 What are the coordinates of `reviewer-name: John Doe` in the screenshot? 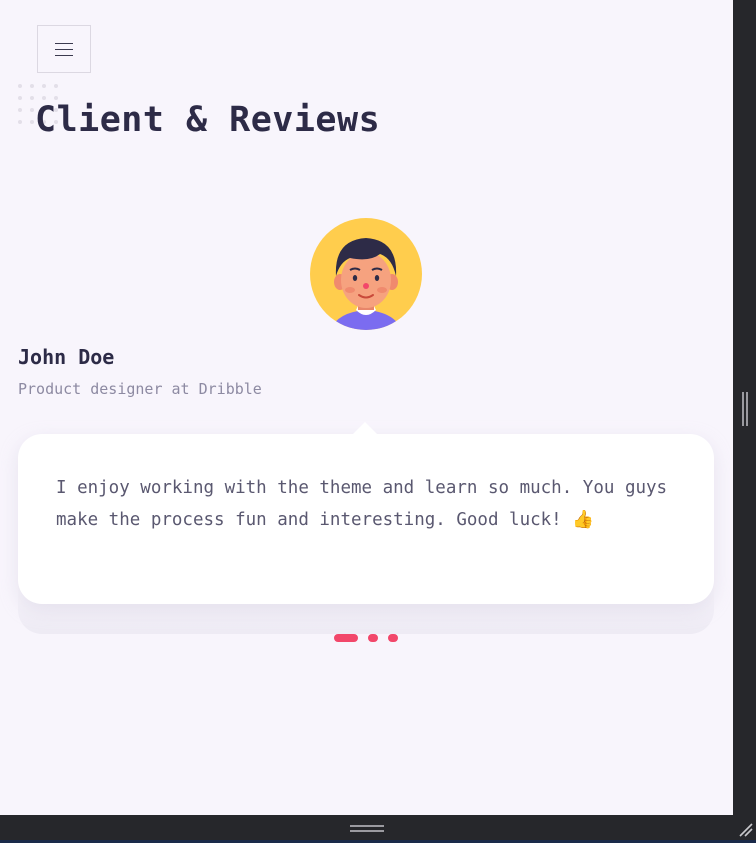 It's located at (66, 357).